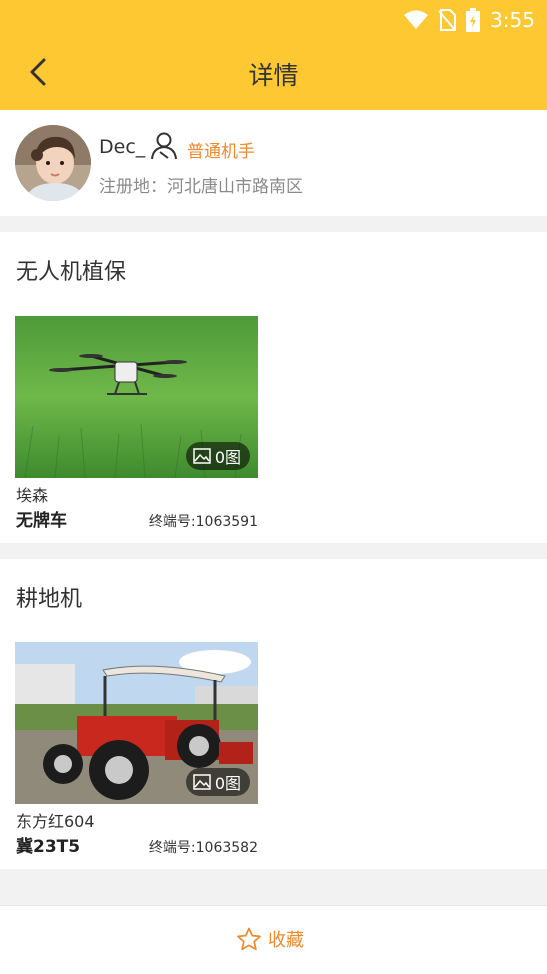 This screenshot has height=974, width=547. I want to click on plate-number: 冀23T5, so click(48, 847).